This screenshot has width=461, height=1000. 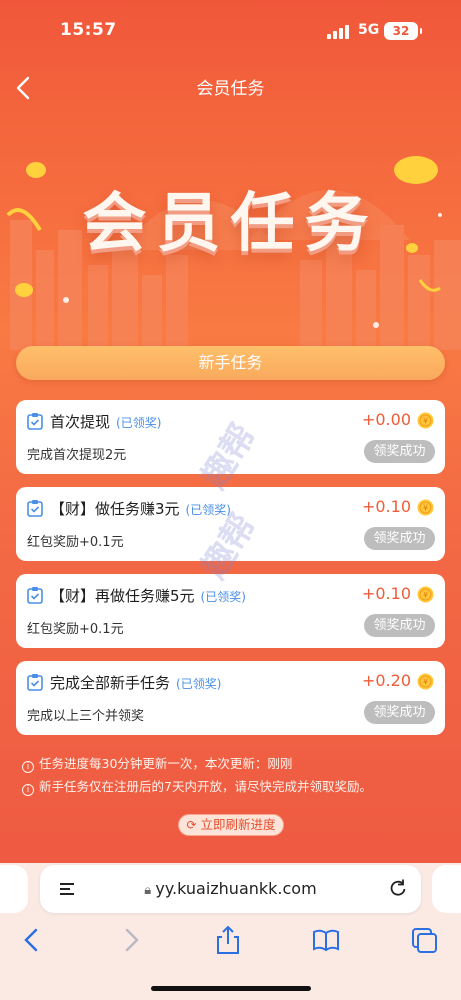 What do you see at coordinates (228, 940) in the screenshot?
I see `share-icon` at bounding box center [228, 940].